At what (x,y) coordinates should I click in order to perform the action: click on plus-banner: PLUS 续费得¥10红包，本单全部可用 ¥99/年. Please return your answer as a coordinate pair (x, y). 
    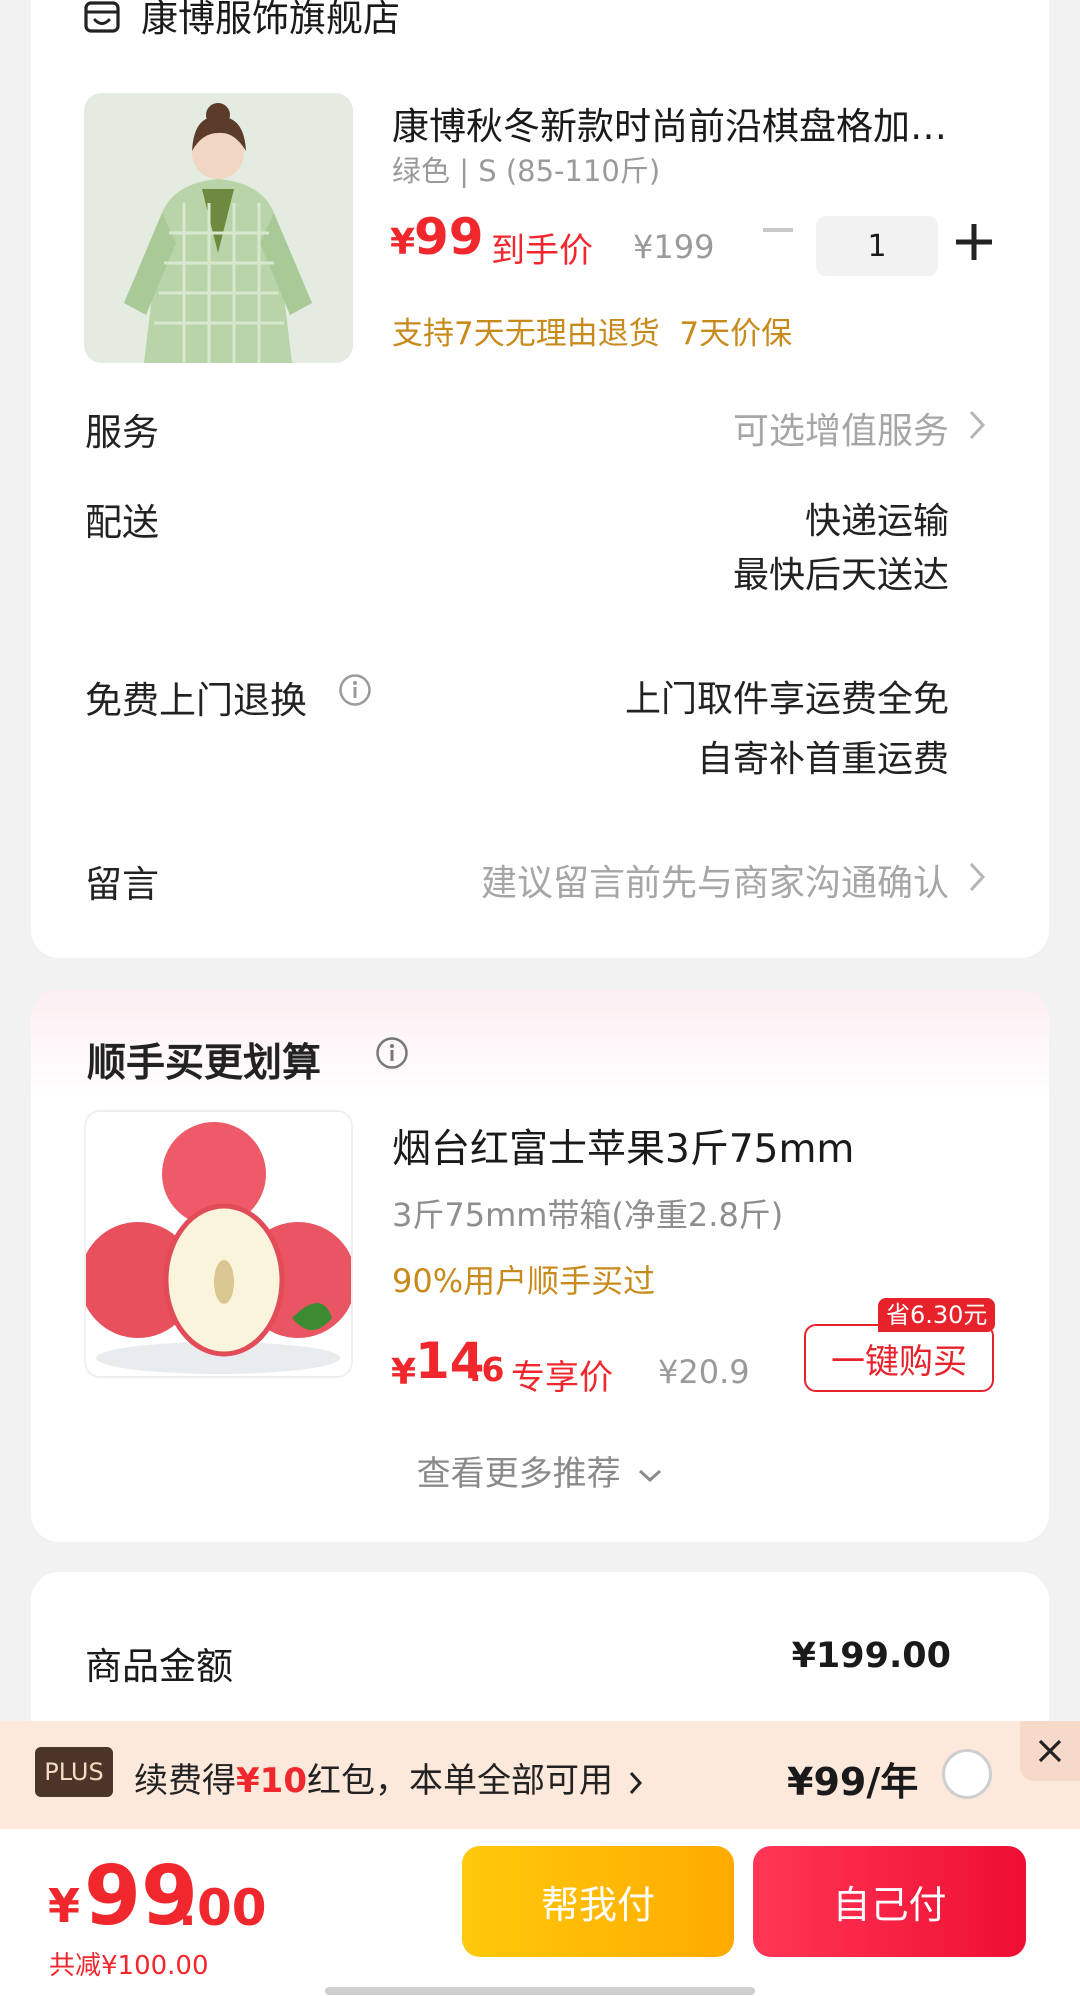
    Looking at the image, I should click on (540, 1775).